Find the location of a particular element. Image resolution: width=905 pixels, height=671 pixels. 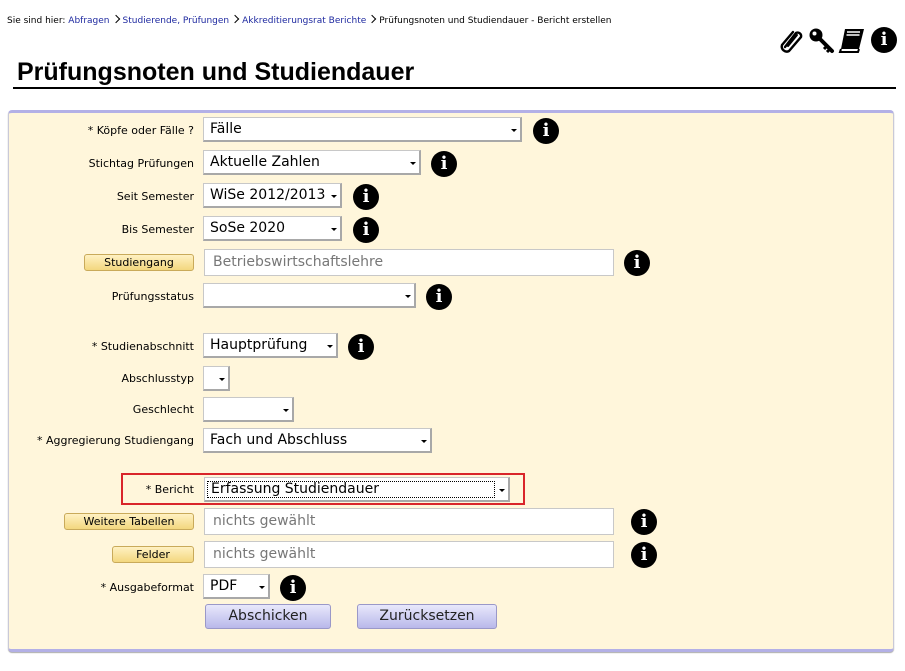

weitere-tabellen-button: Weitere Tabellen is located at coordinates (129, 521).